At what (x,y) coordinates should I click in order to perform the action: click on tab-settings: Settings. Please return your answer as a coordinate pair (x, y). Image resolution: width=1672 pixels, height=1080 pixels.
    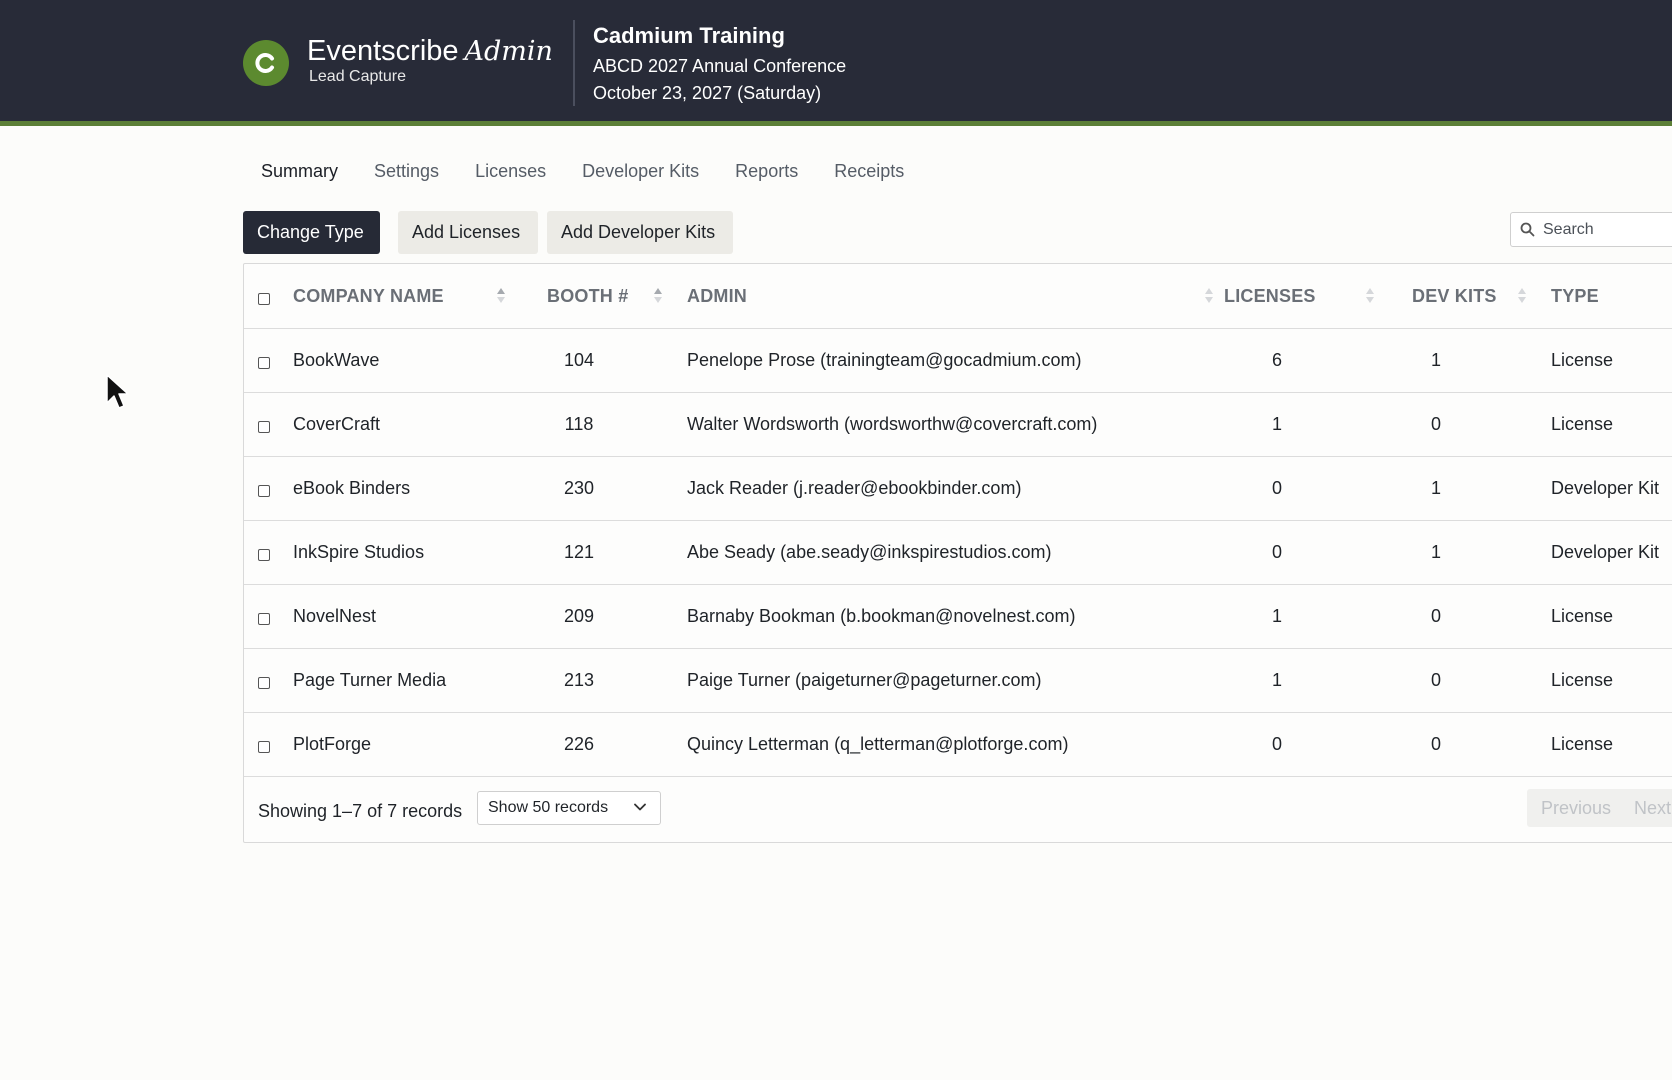
    Looking at the image, I should click on (406, 171).